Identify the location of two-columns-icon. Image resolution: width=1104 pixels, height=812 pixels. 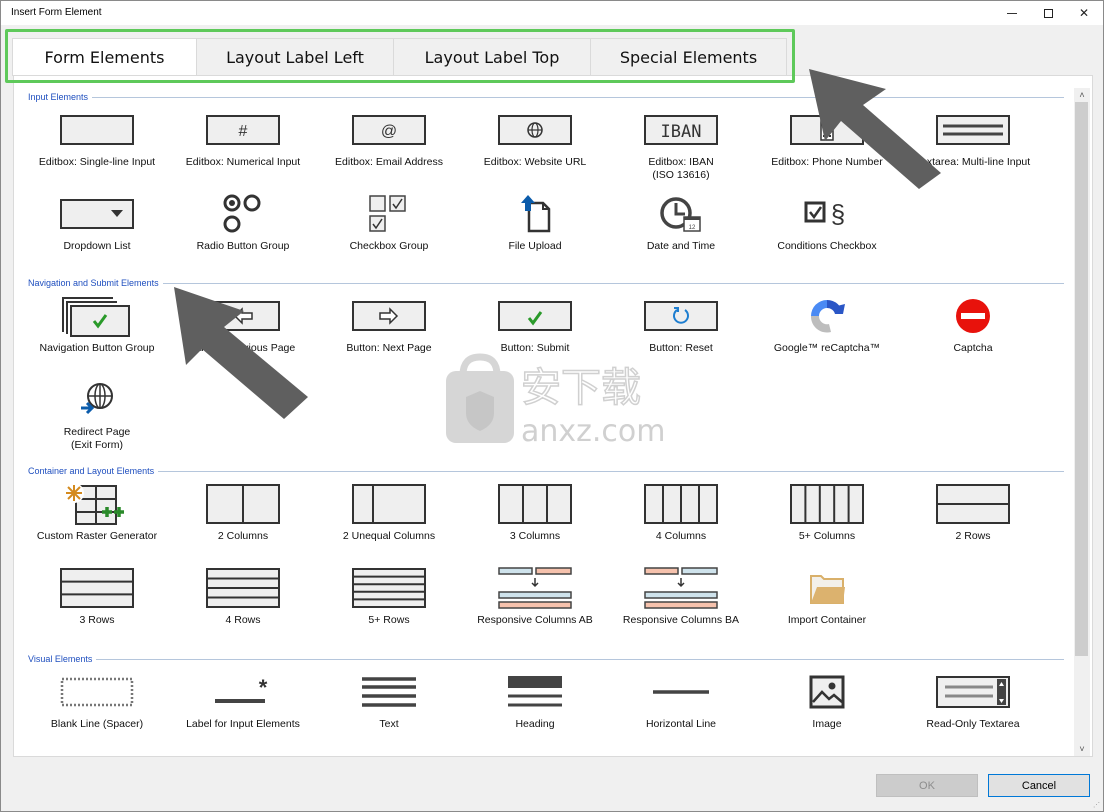
(243, 504).